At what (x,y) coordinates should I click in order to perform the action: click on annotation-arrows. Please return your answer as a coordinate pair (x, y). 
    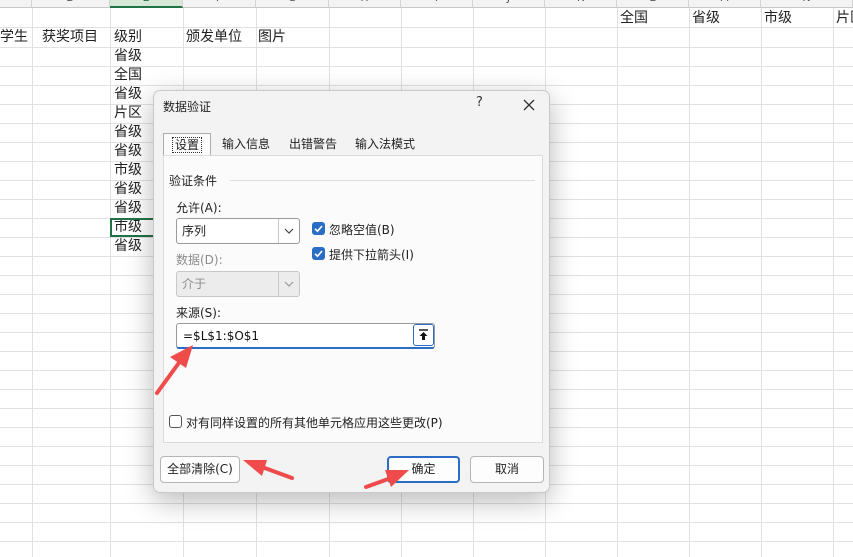
    Looking at the image, I should click on (282, 417).